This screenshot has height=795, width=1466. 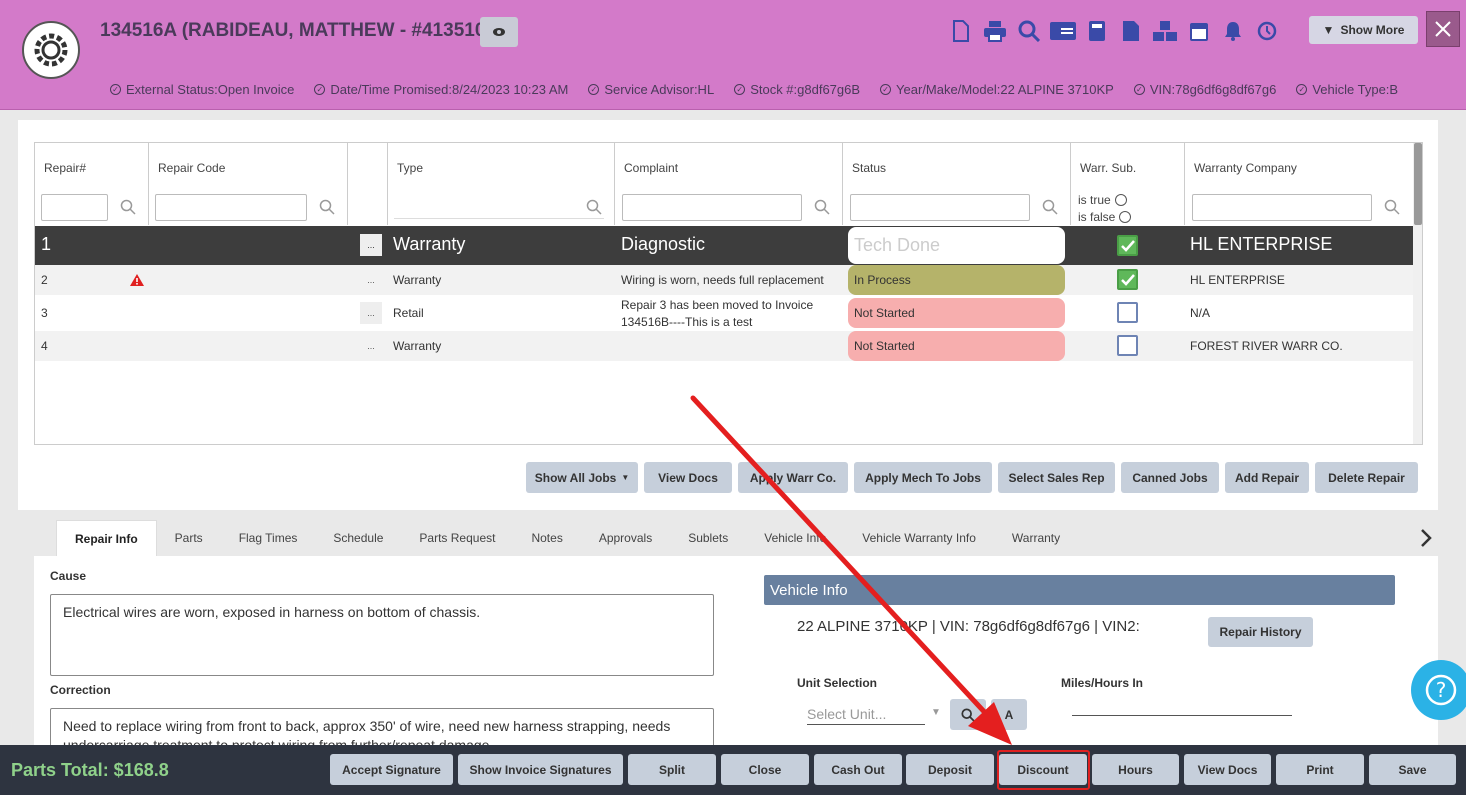 I want to click on canned-jobs-button: Canned Jobs, so click(x=1170, y=477).